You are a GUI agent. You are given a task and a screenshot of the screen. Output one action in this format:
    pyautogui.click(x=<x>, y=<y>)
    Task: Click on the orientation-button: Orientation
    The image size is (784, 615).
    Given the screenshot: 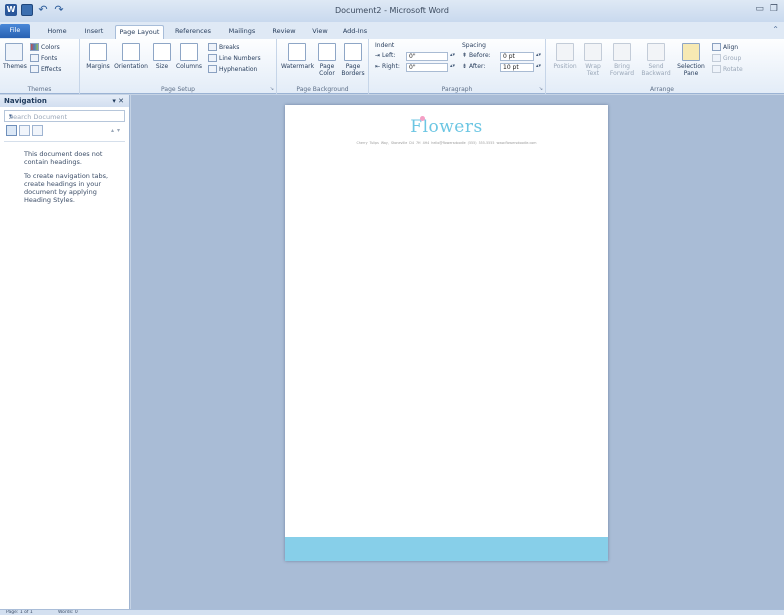 What is the action you would take?
    pyautogui.click(x=131, y=56)
    